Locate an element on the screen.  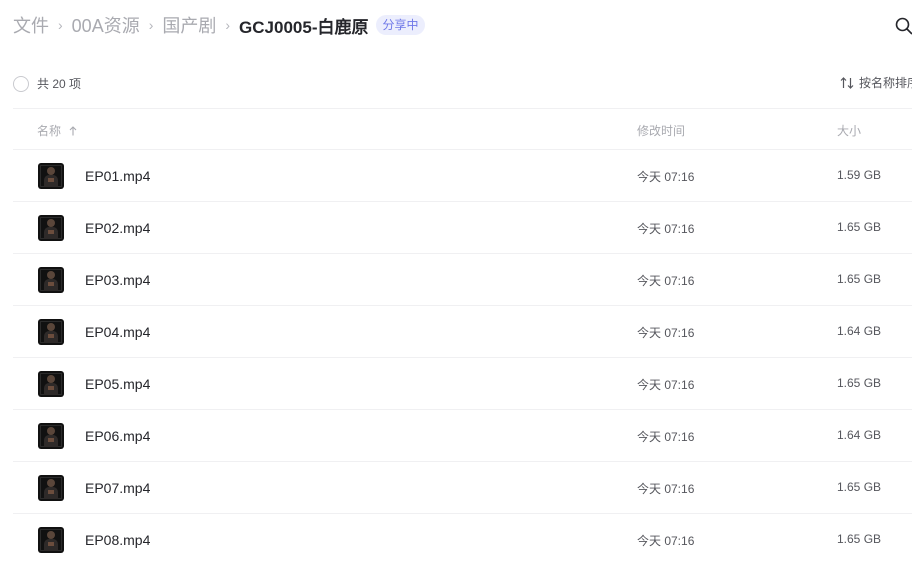
search-icon is located at coordinates (903, 26).